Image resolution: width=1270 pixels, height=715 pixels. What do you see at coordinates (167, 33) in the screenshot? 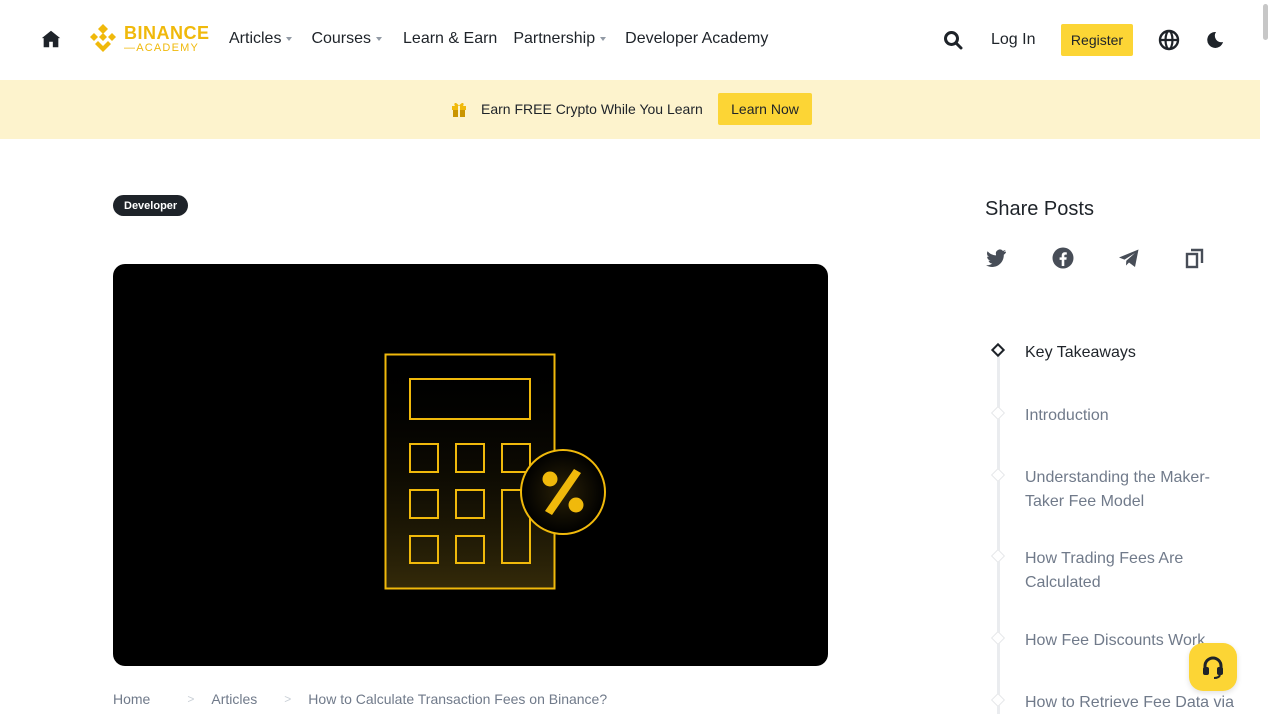
I see `logo-text-binance: BINANCE` at bounding box center [167, 33].